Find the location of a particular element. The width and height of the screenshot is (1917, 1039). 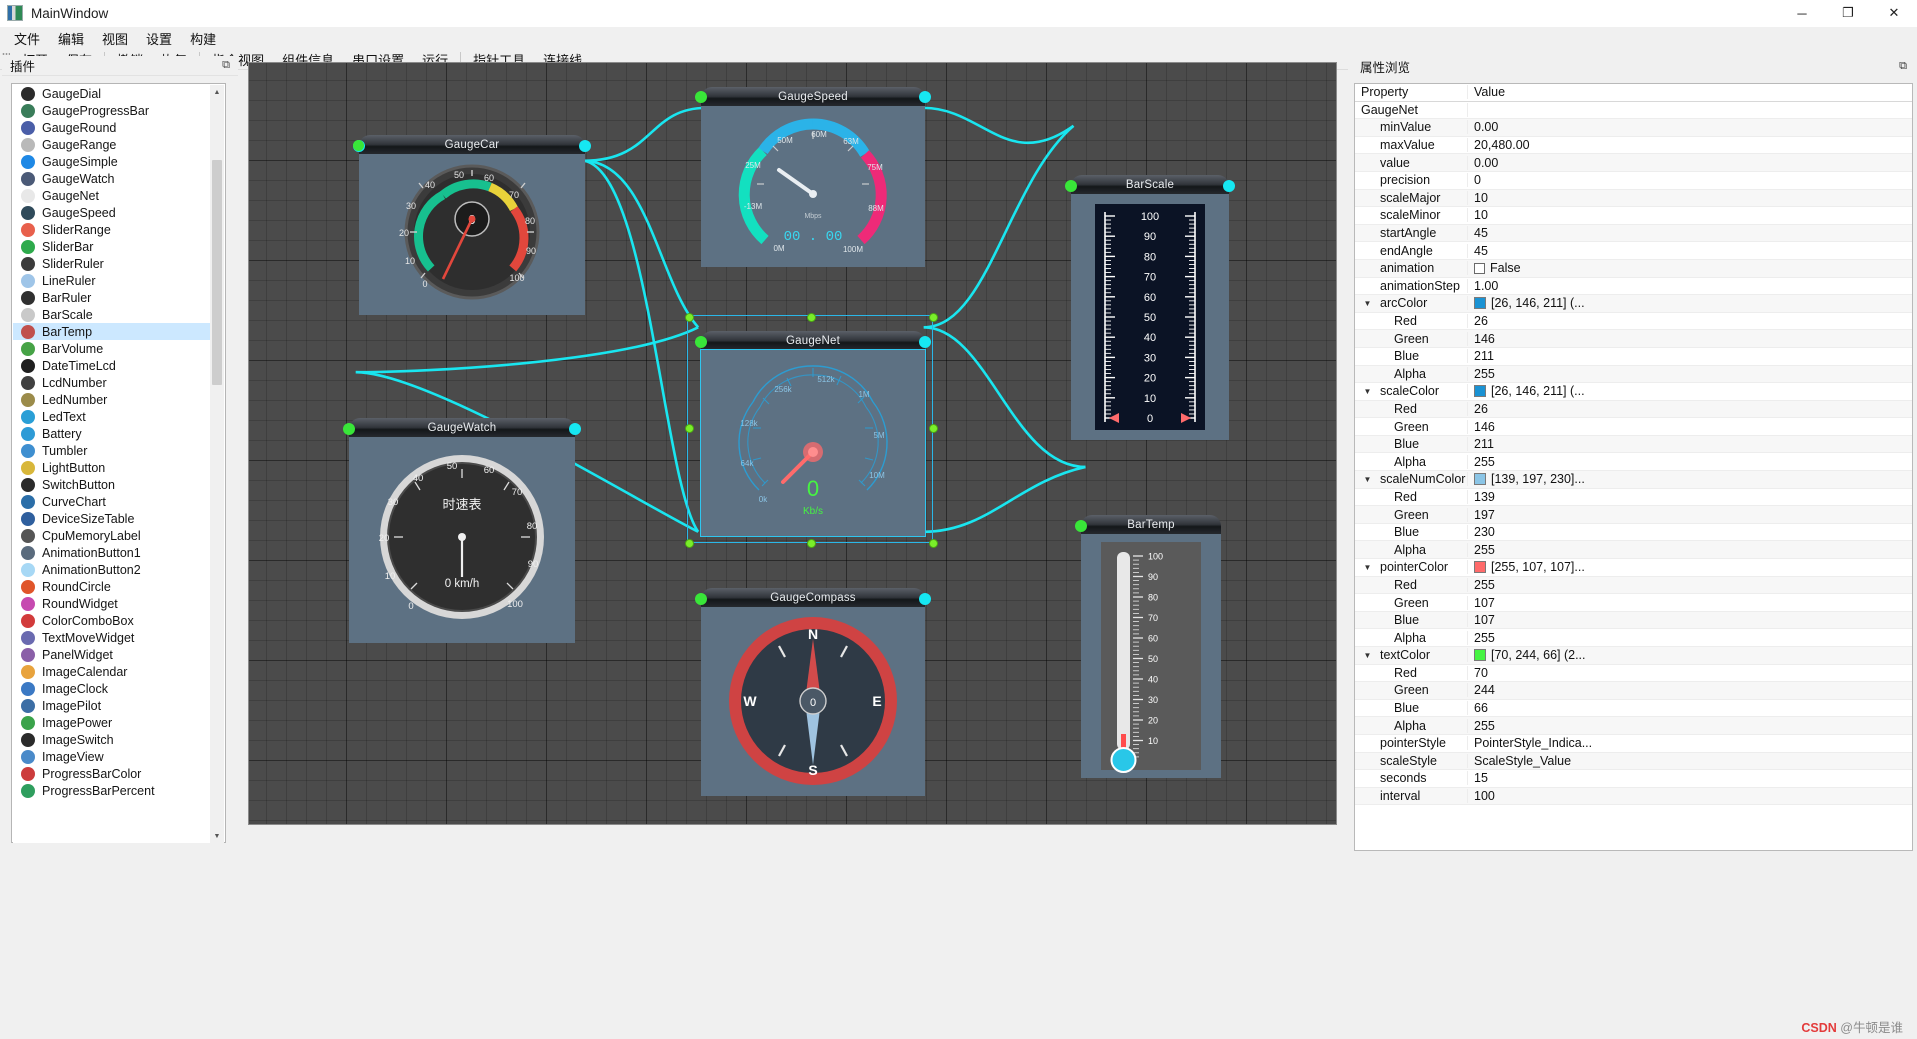

plugin-item-animationbutton2: AnimationButton2 is located at coordinates (112, 569).